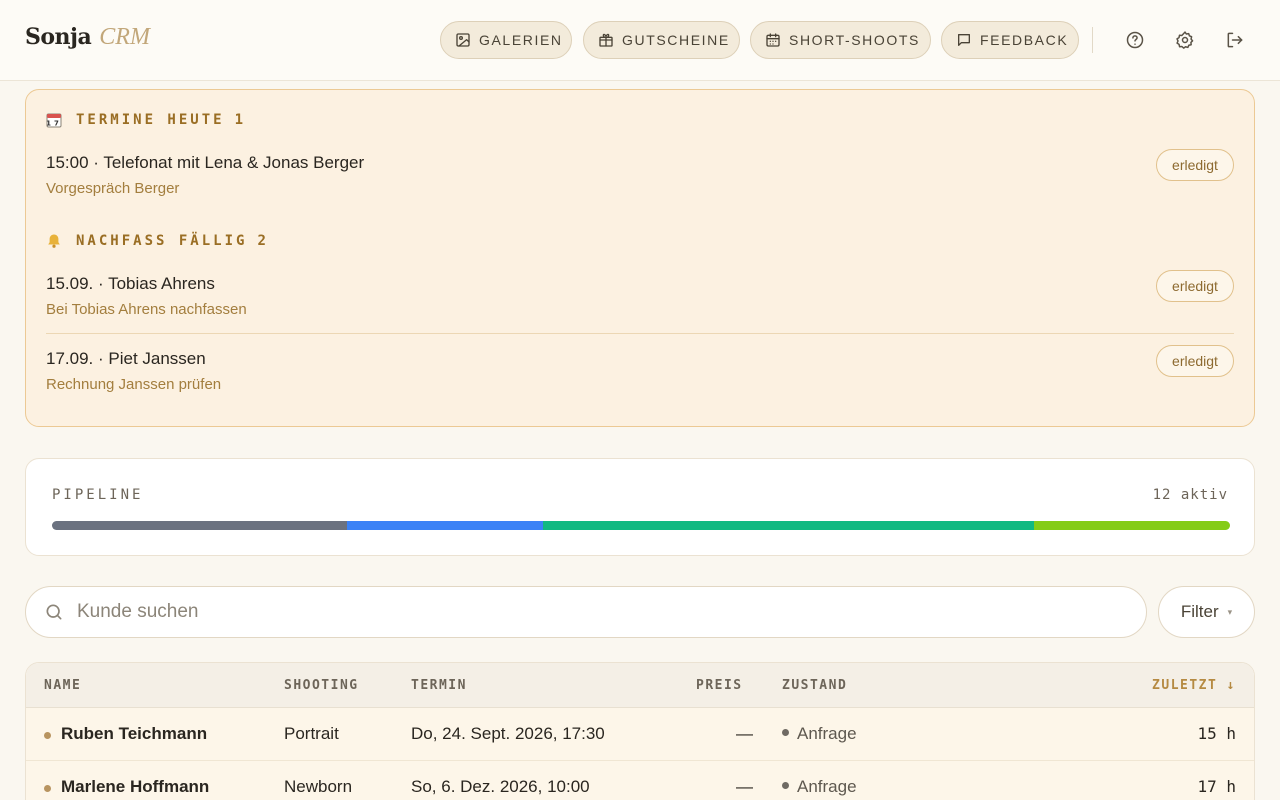  What do you see at coordinates (113, 188) in the screenshot?
I see `reminder-sub: Vorgespräch Berger` at bounding box center [113, 188].